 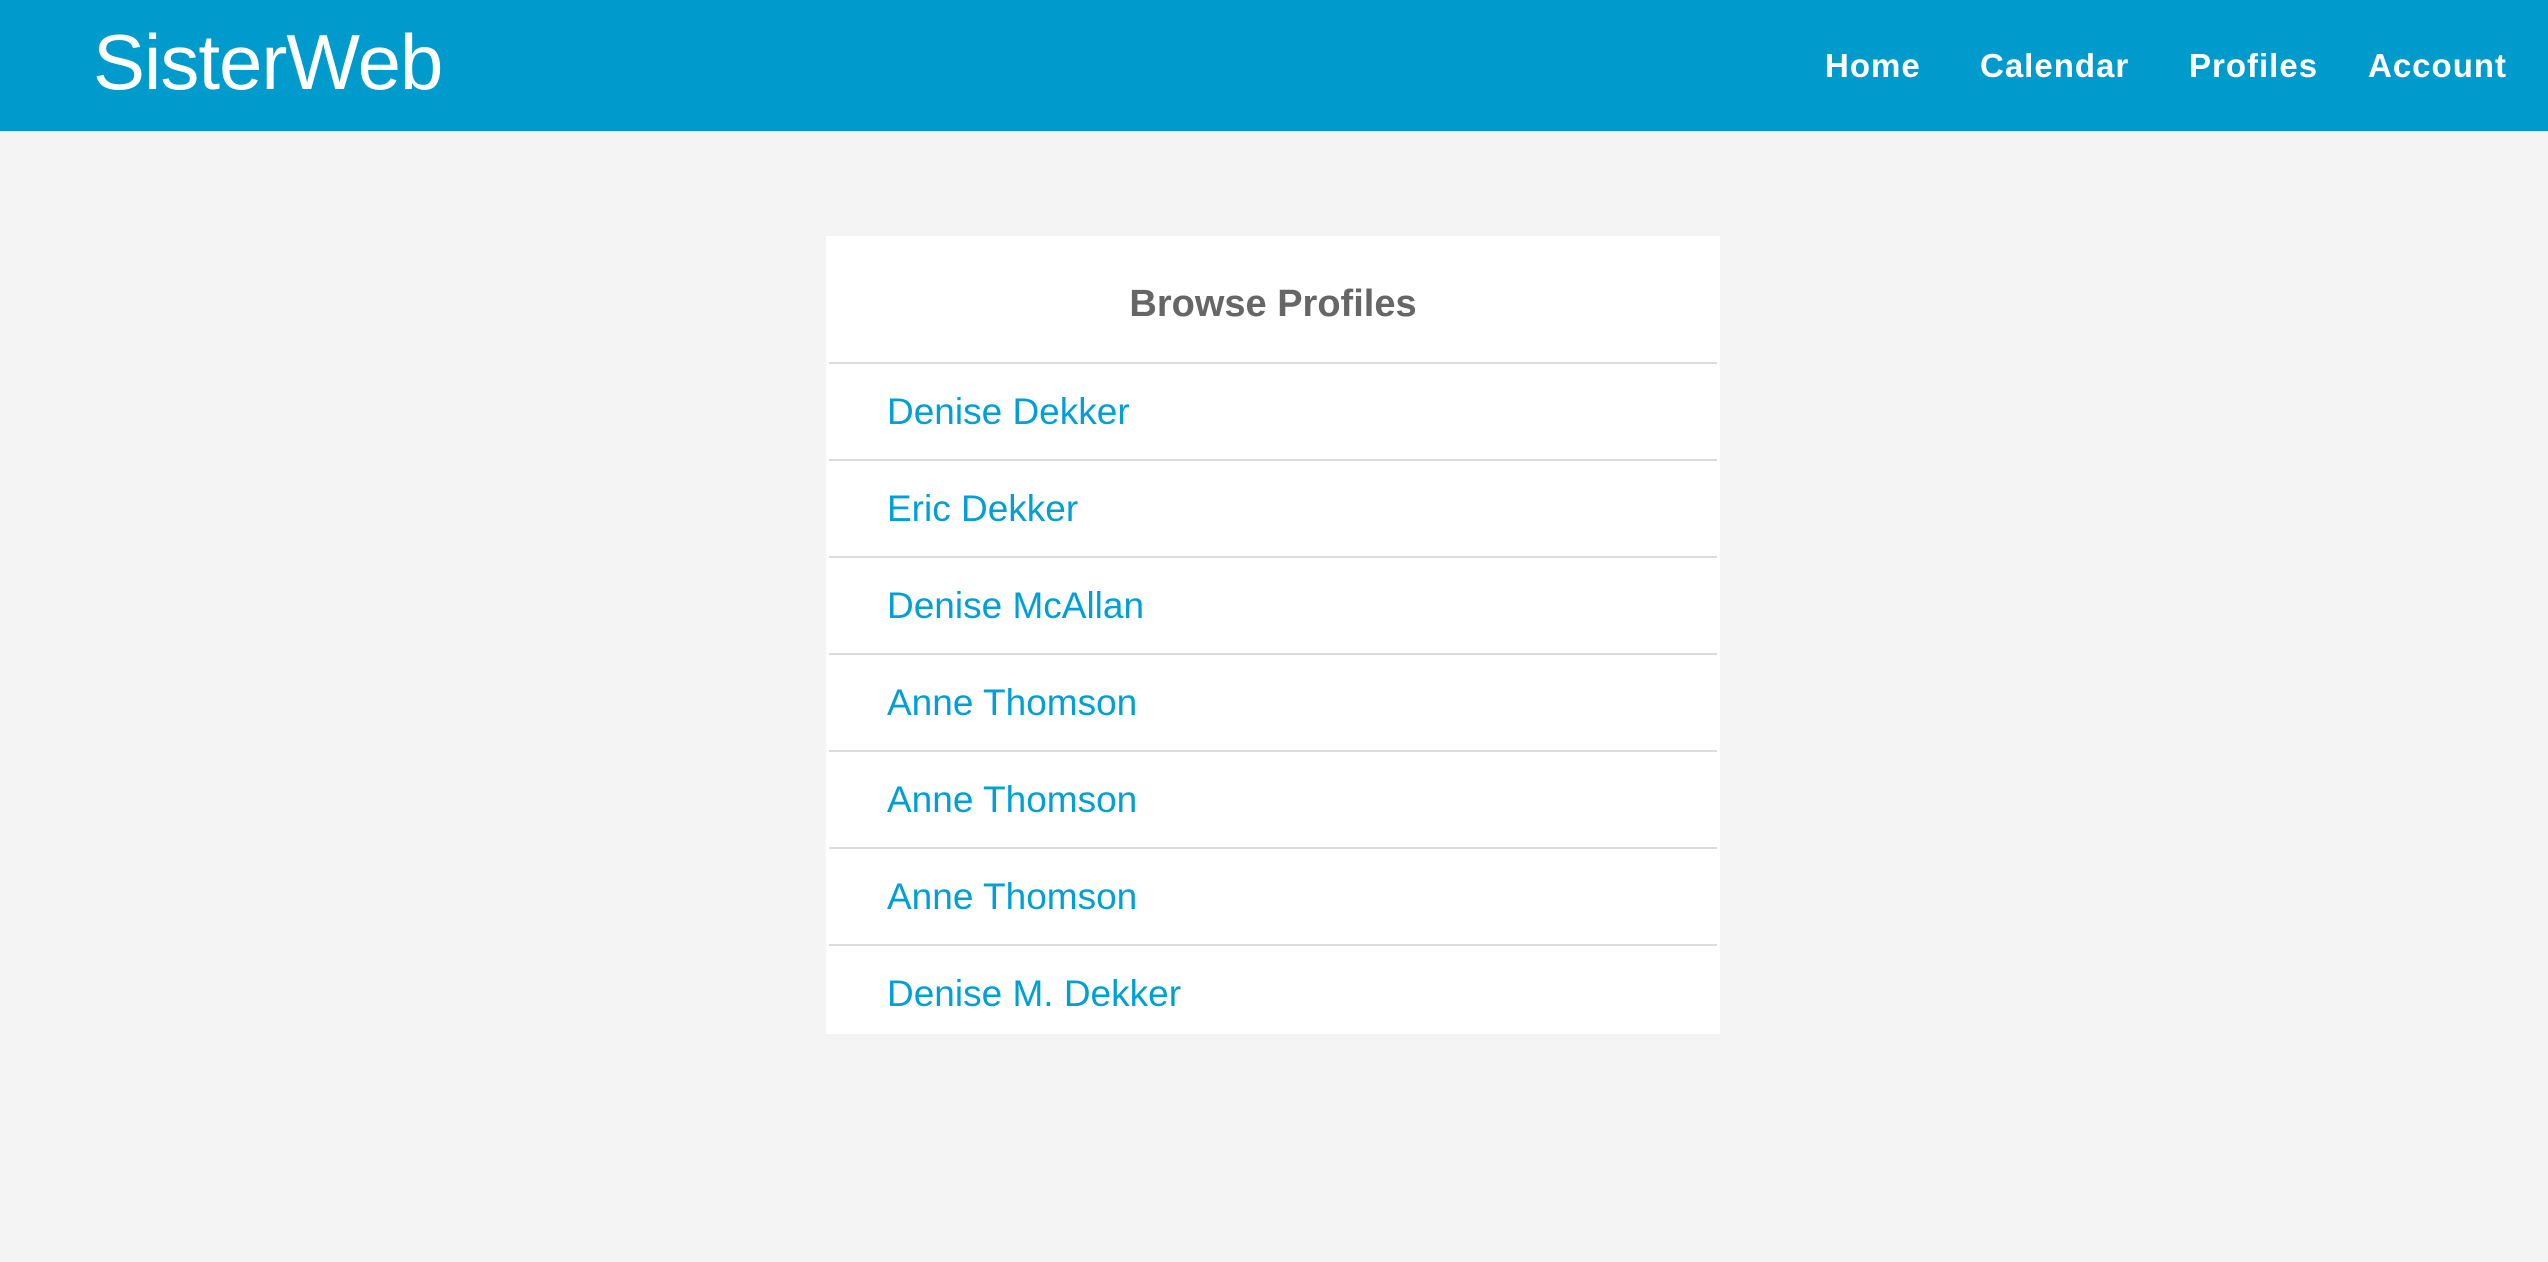 What do you see at coordinates (1273, 304) in the screenshot?
I see `panel-title: Browse Profiles` at bounding box center [1273, 304].